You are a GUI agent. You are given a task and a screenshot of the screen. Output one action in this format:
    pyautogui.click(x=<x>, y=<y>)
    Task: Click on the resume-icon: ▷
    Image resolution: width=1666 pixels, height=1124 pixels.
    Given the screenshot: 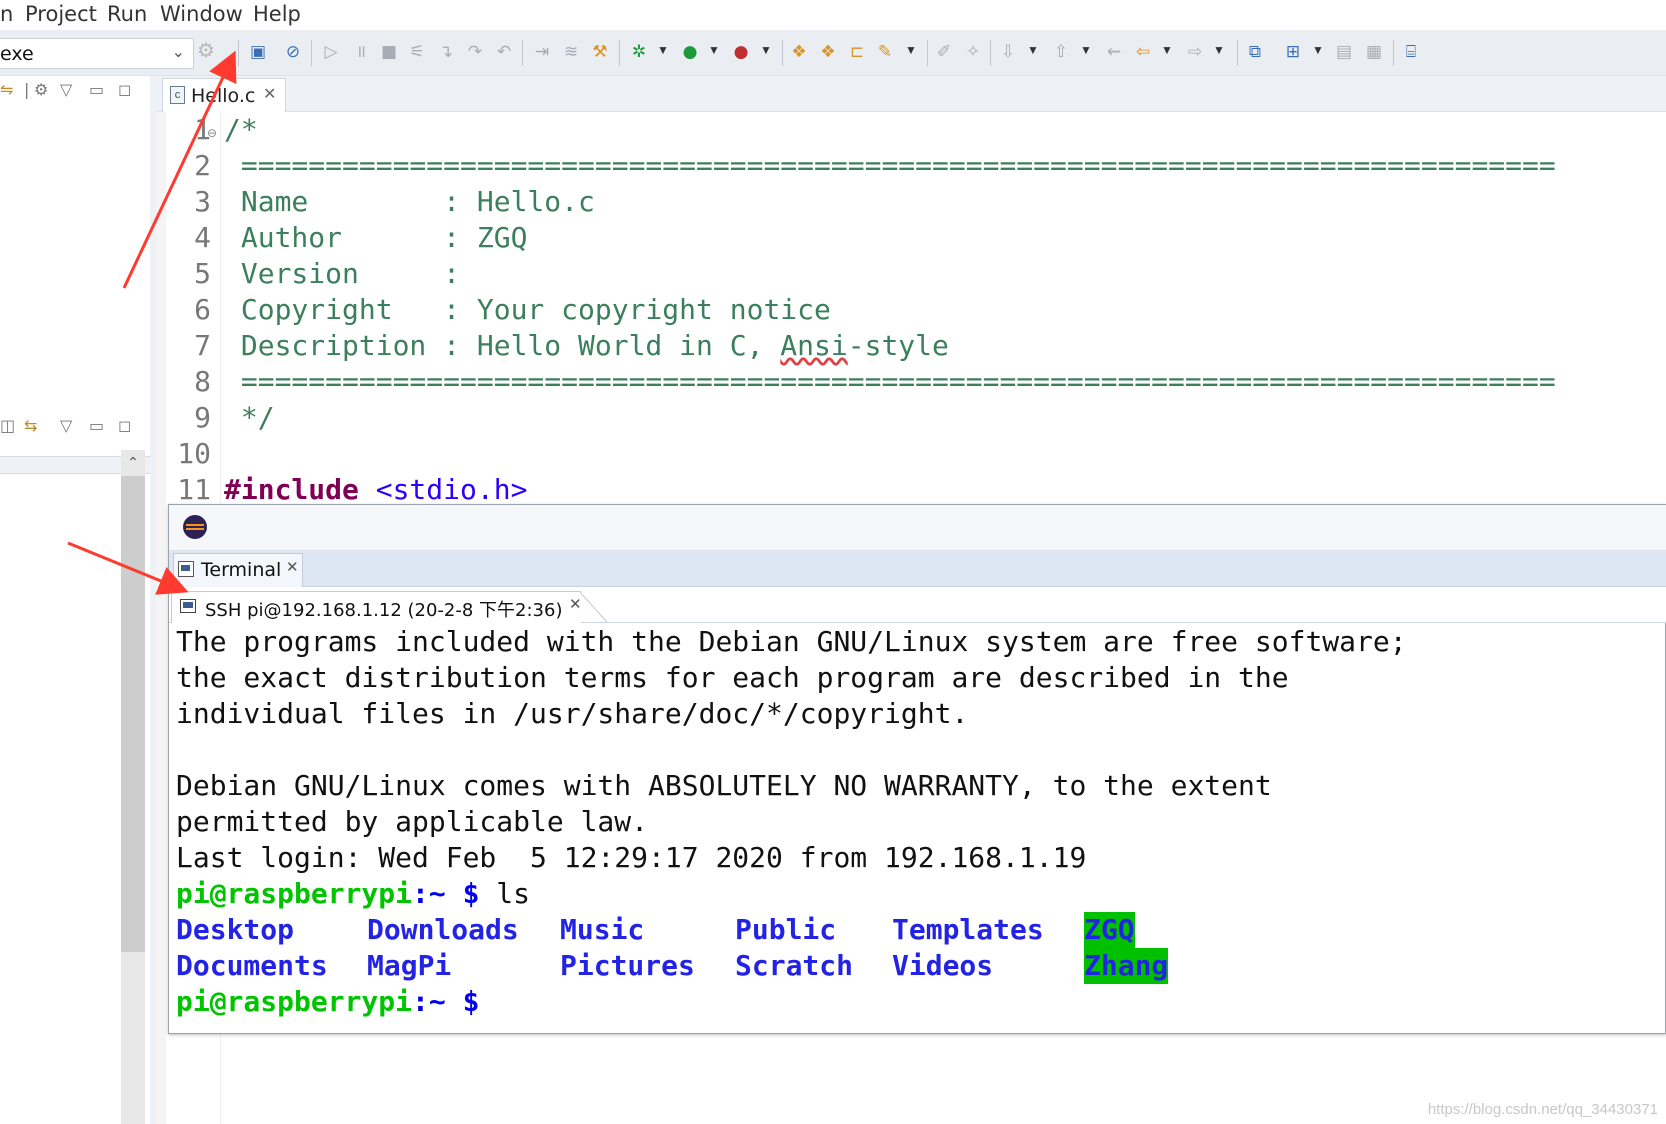 What is the action you would take?
    pyautogui.click(x=331, y=52)
    